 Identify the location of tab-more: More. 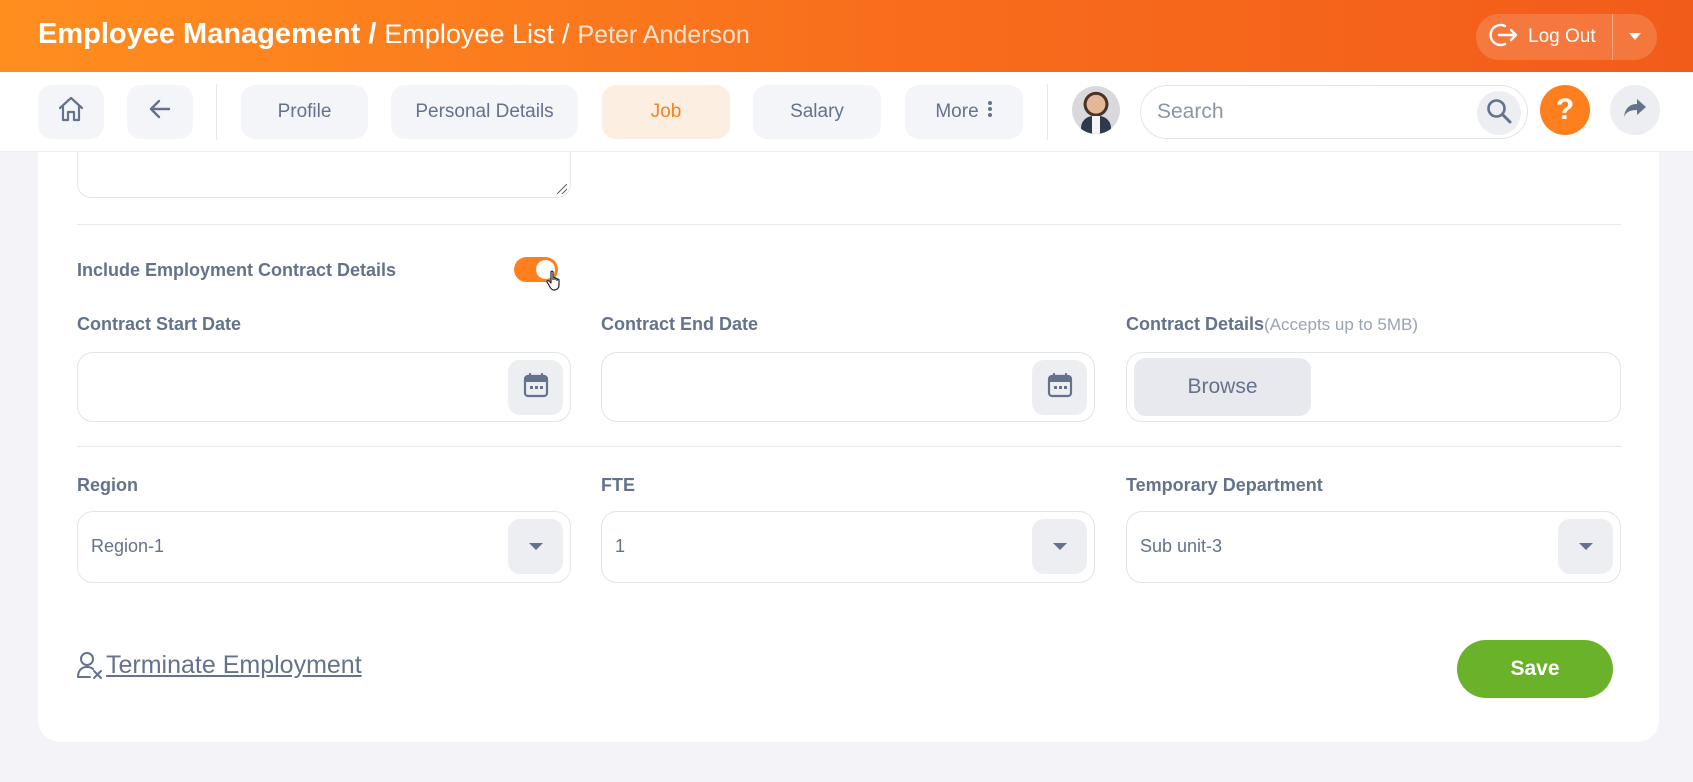
(964, 112).